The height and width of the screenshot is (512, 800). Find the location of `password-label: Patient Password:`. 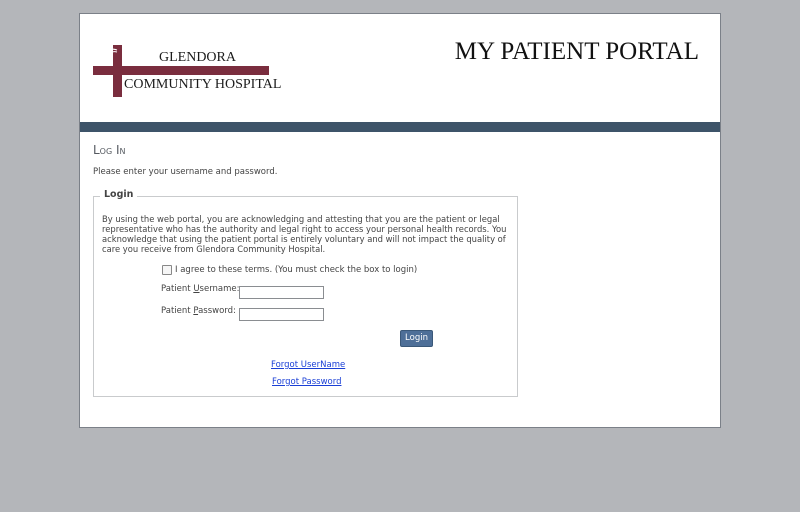

password-label: Patient Password: is located at coordinates (198, 311).